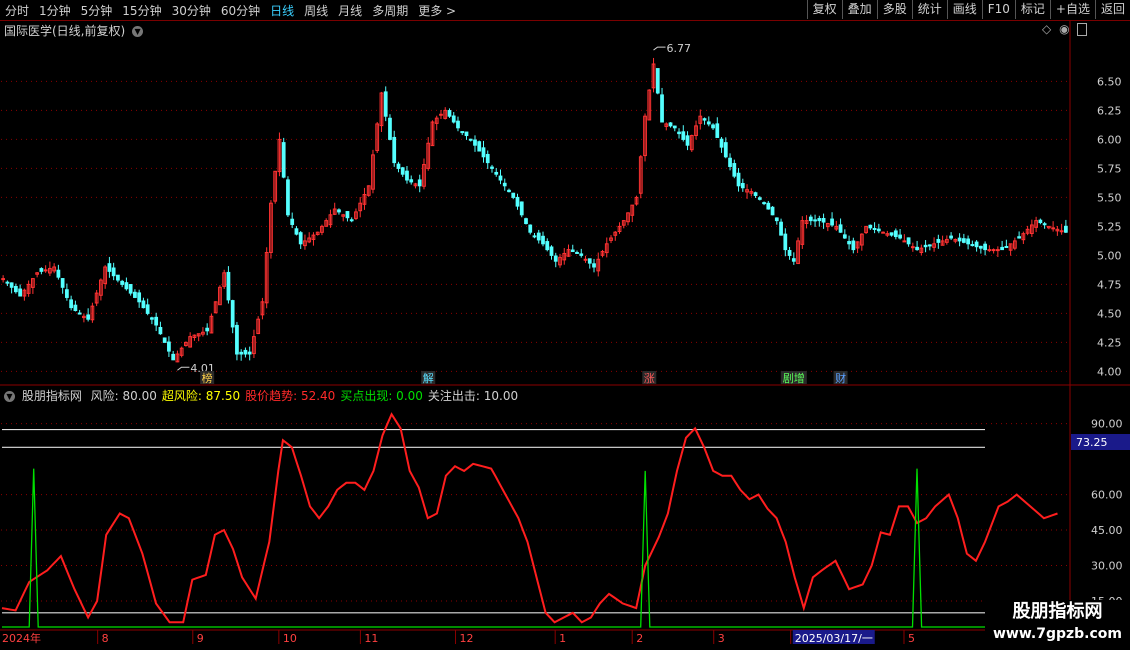  I want to click on settings-icon: ◉, so click(1064, 29).